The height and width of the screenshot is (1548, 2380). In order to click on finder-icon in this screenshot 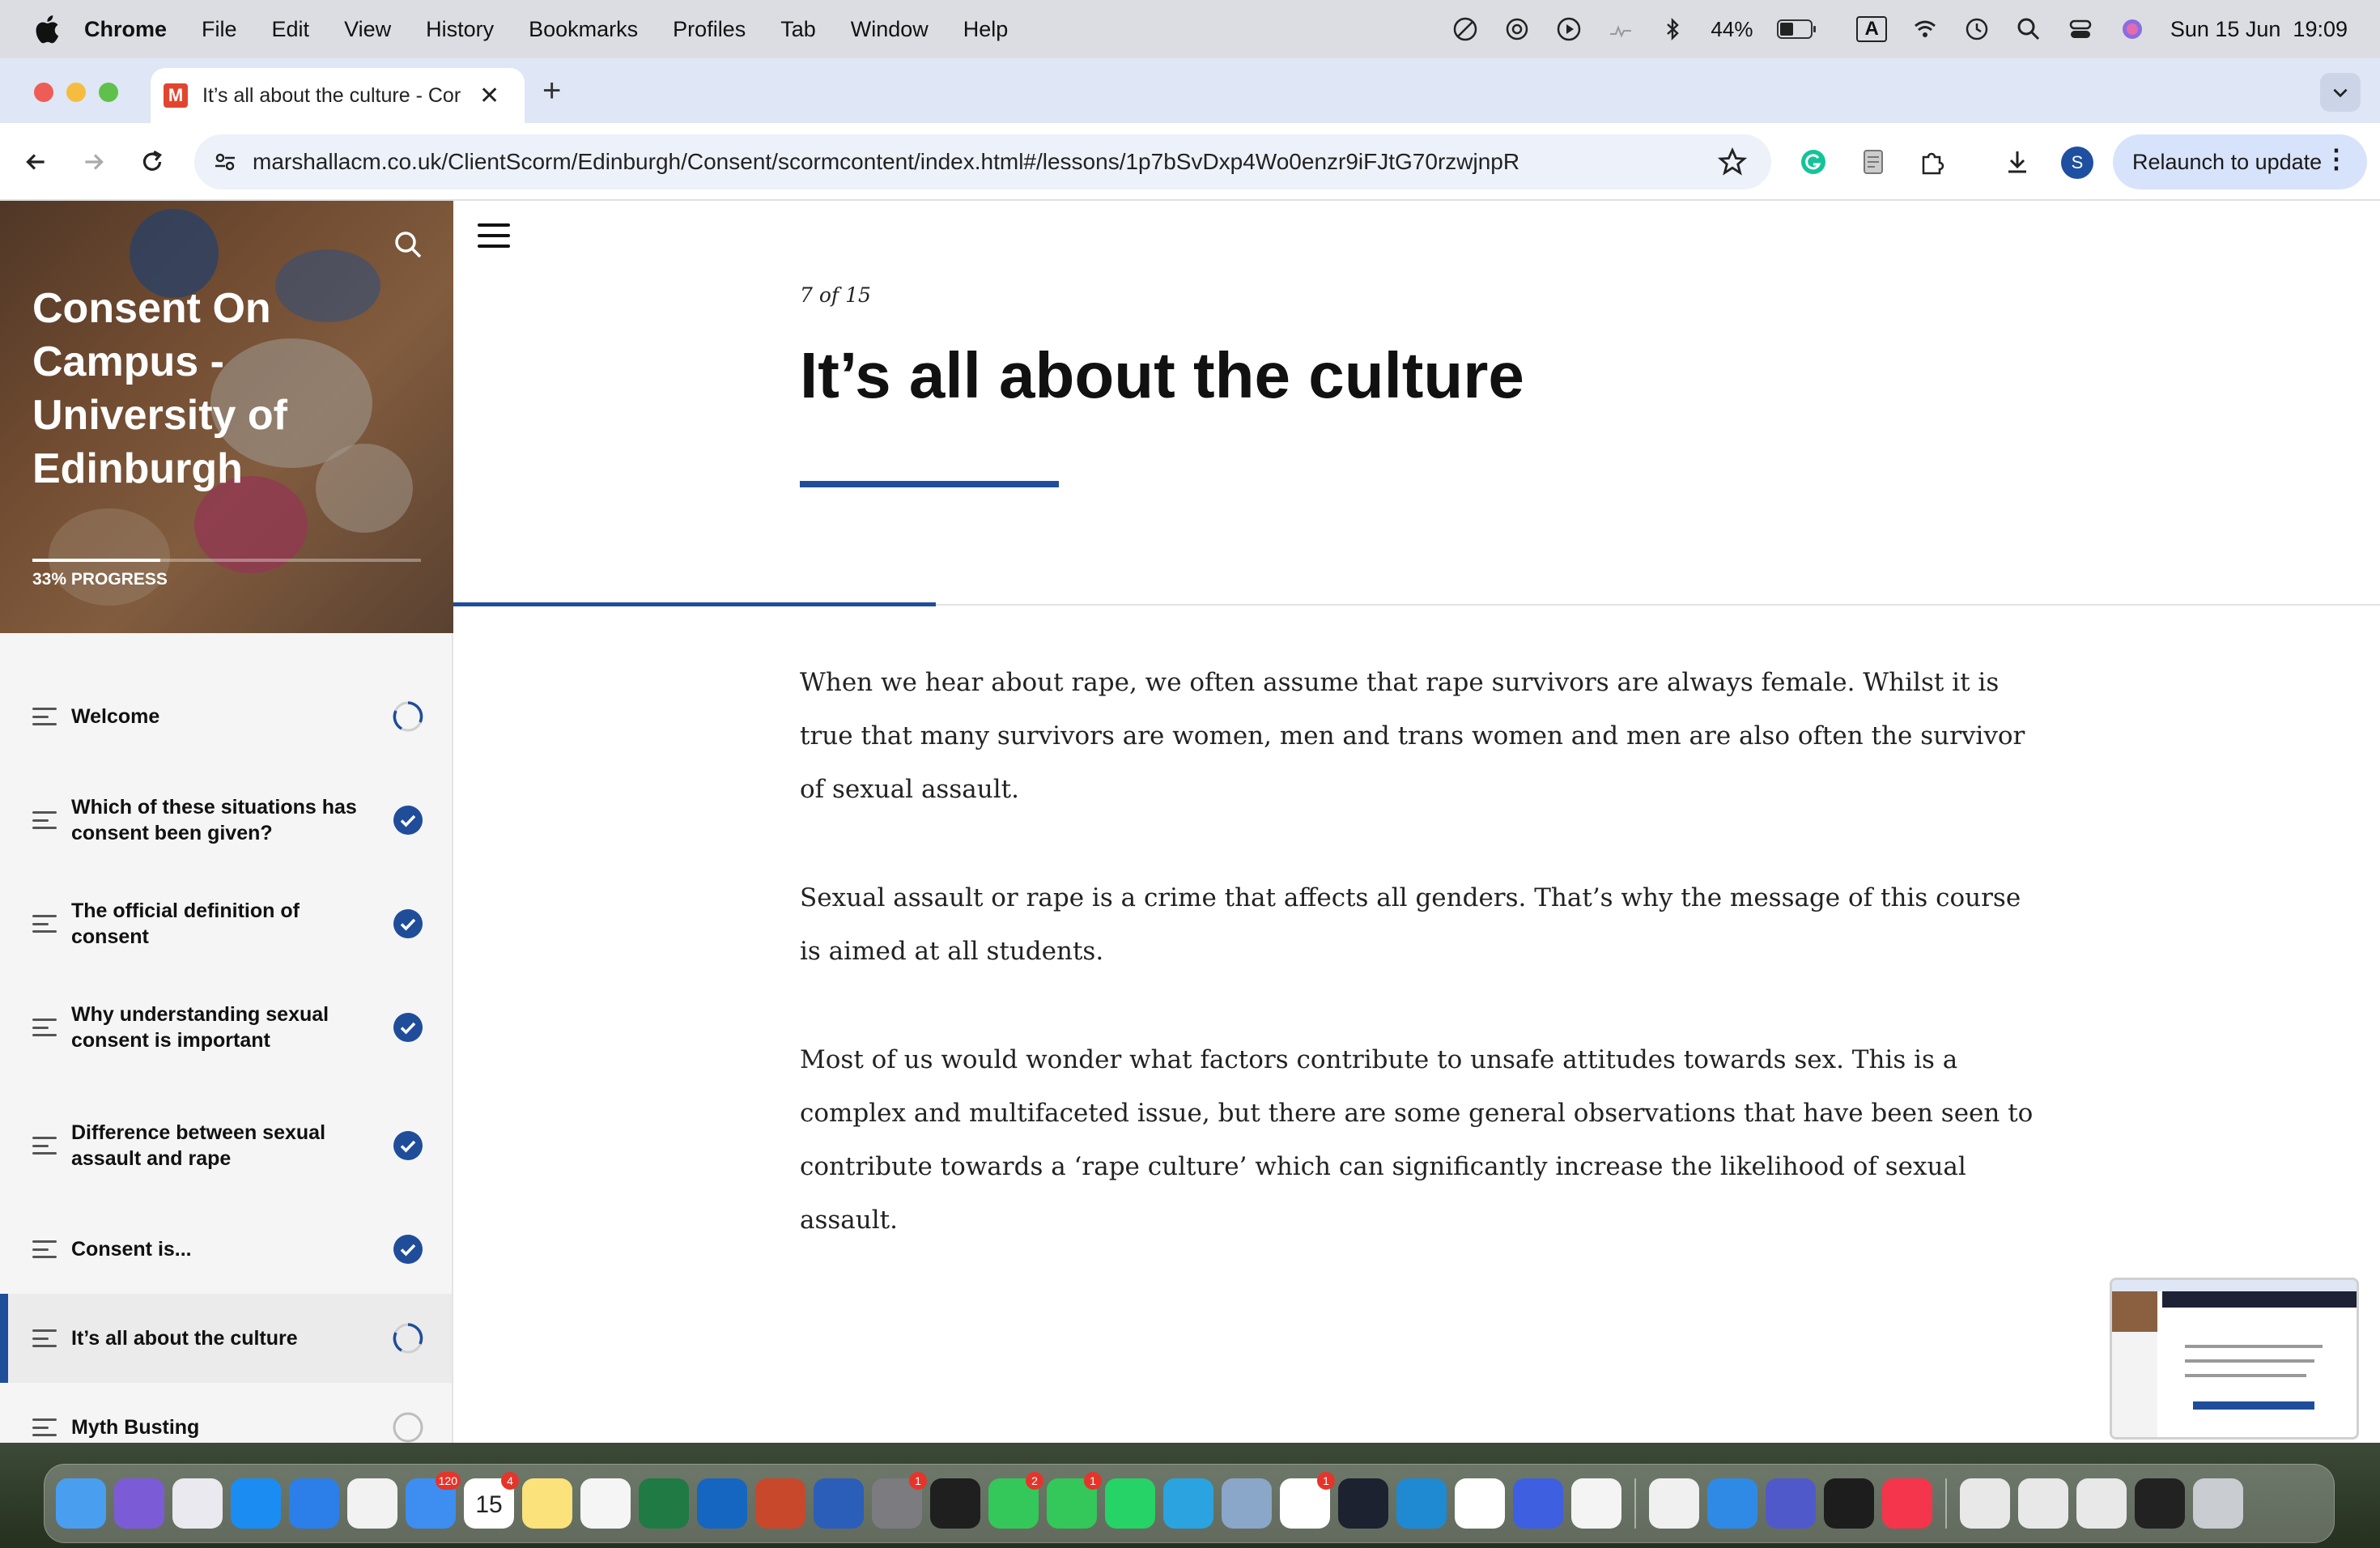, I will do `click(81, 1503)`.